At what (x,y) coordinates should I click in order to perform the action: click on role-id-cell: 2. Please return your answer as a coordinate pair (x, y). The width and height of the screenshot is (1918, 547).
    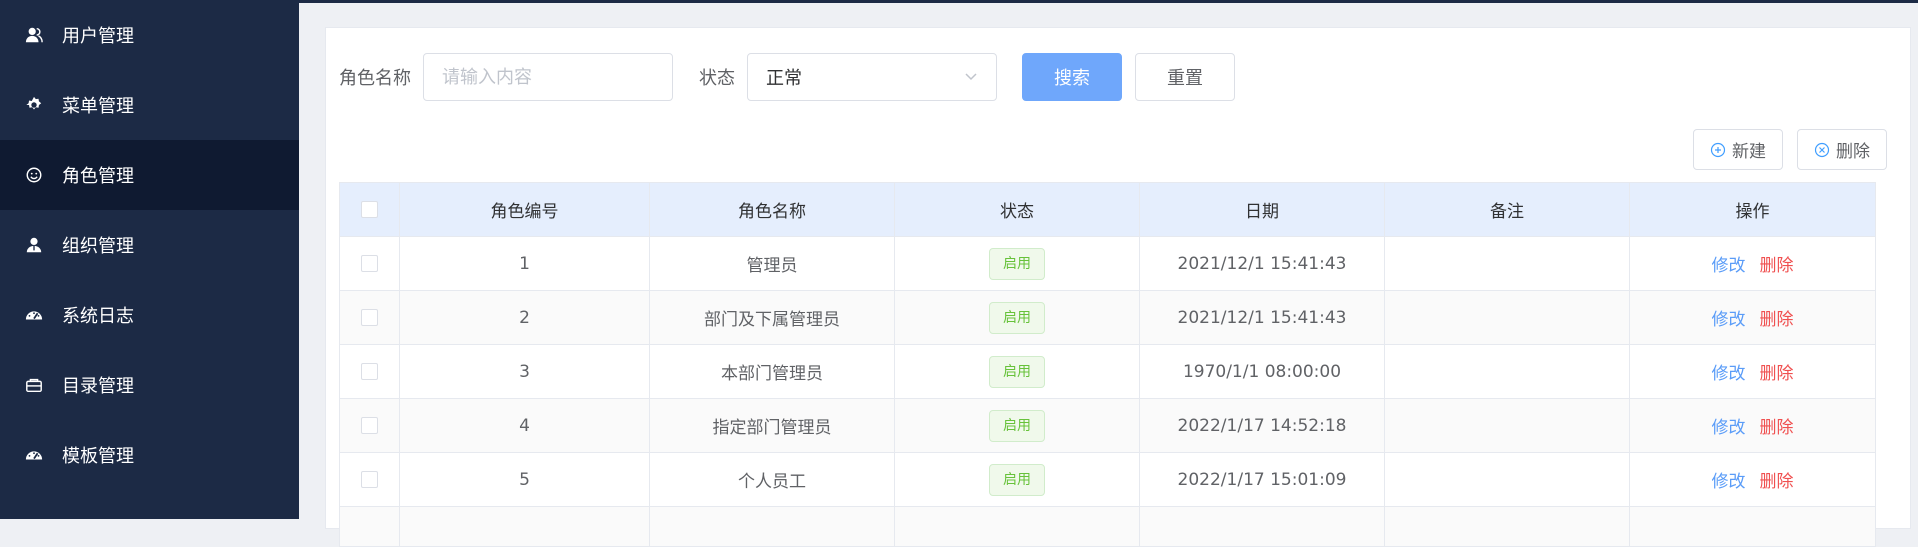
    Looking at the image, I should click on (525, 318).